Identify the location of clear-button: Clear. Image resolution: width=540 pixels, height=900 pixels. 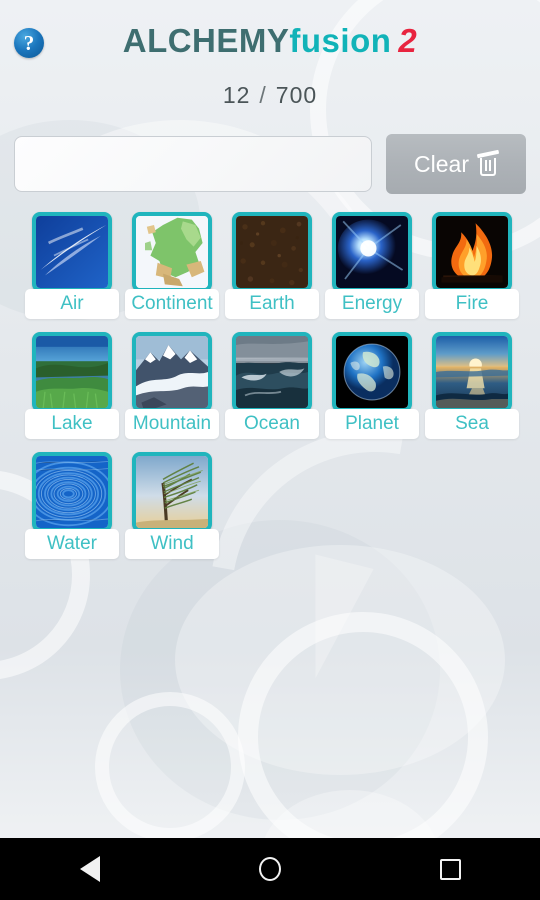
(456, 164).